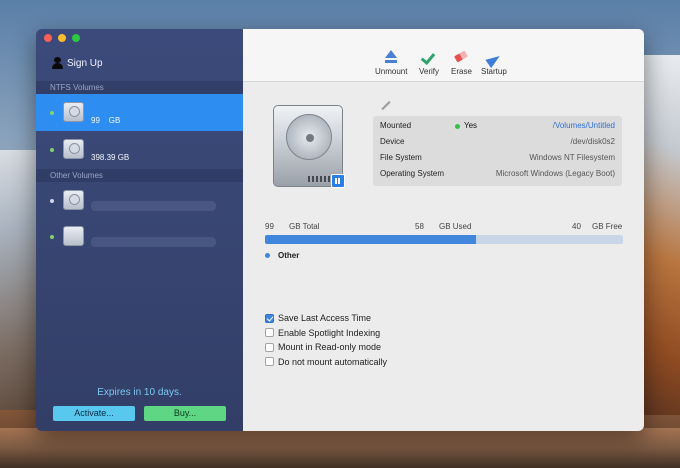  I want to click on rocket-icon, so click(494, 57).